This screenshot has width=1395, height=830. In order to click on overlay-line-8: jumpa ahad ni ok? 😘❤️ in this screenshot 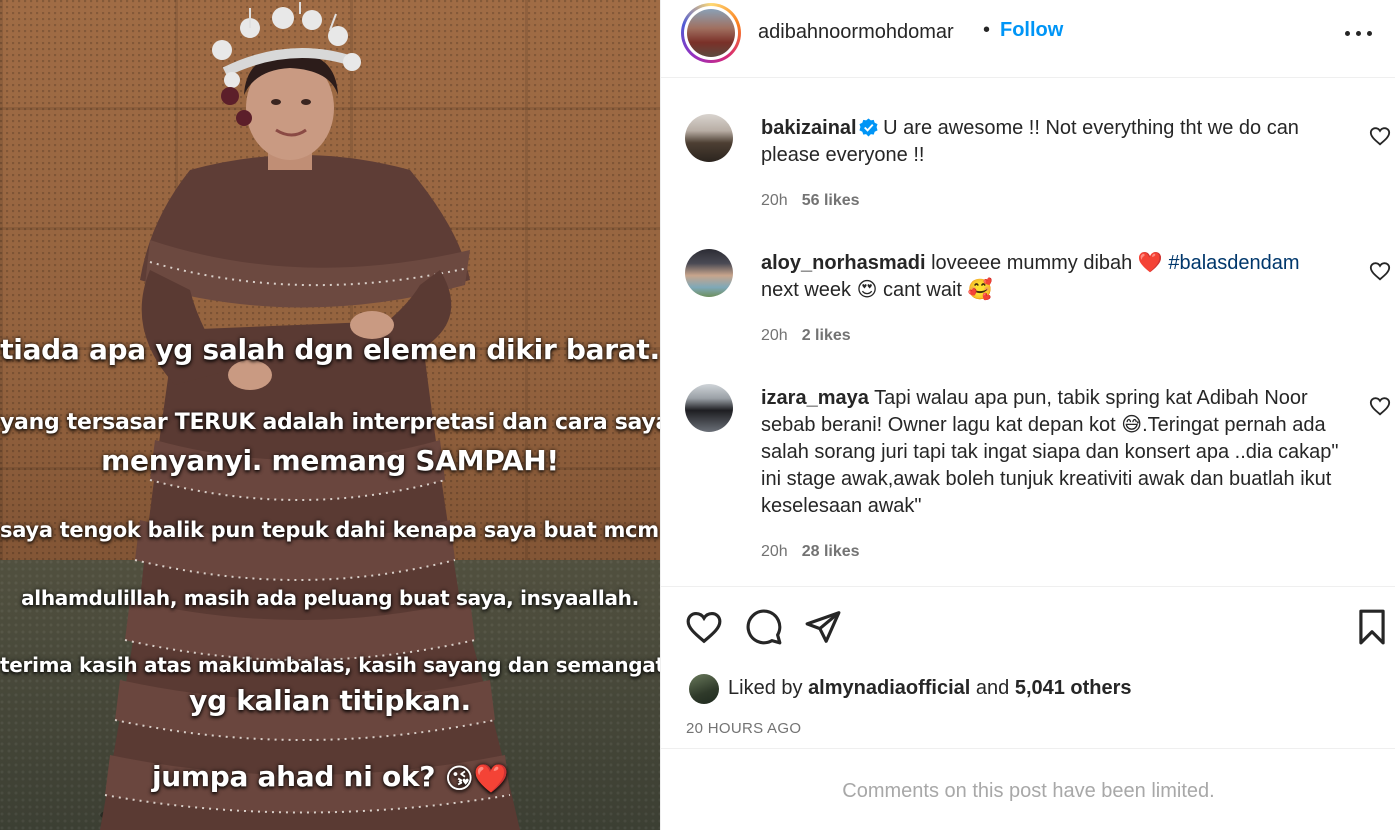, I will do `click(330, 777)`.